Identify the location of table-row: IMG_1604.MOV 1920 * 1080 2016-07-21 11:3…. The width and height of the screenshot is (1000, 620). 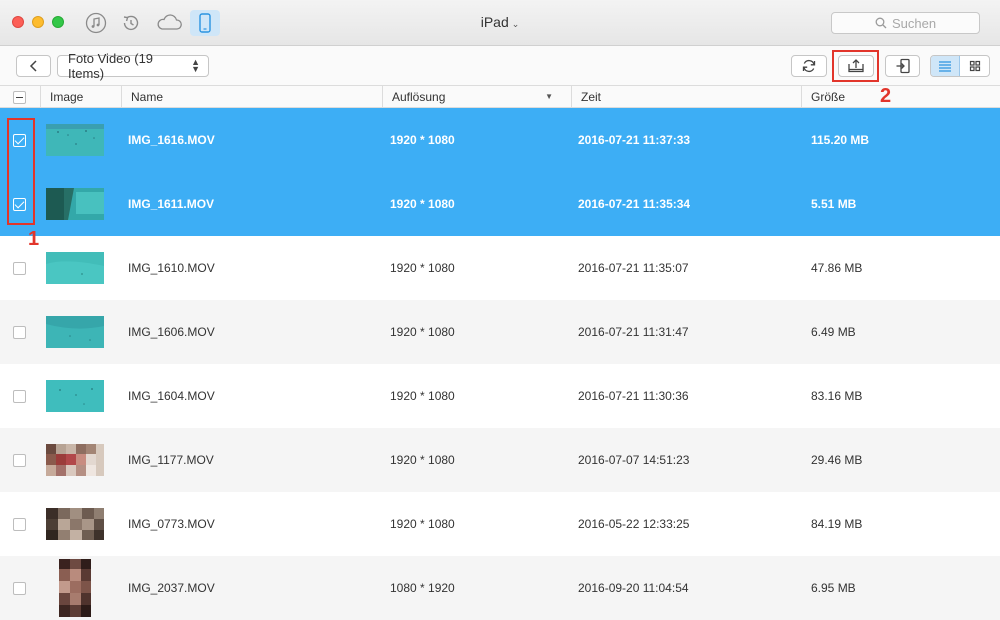
(500, 396).